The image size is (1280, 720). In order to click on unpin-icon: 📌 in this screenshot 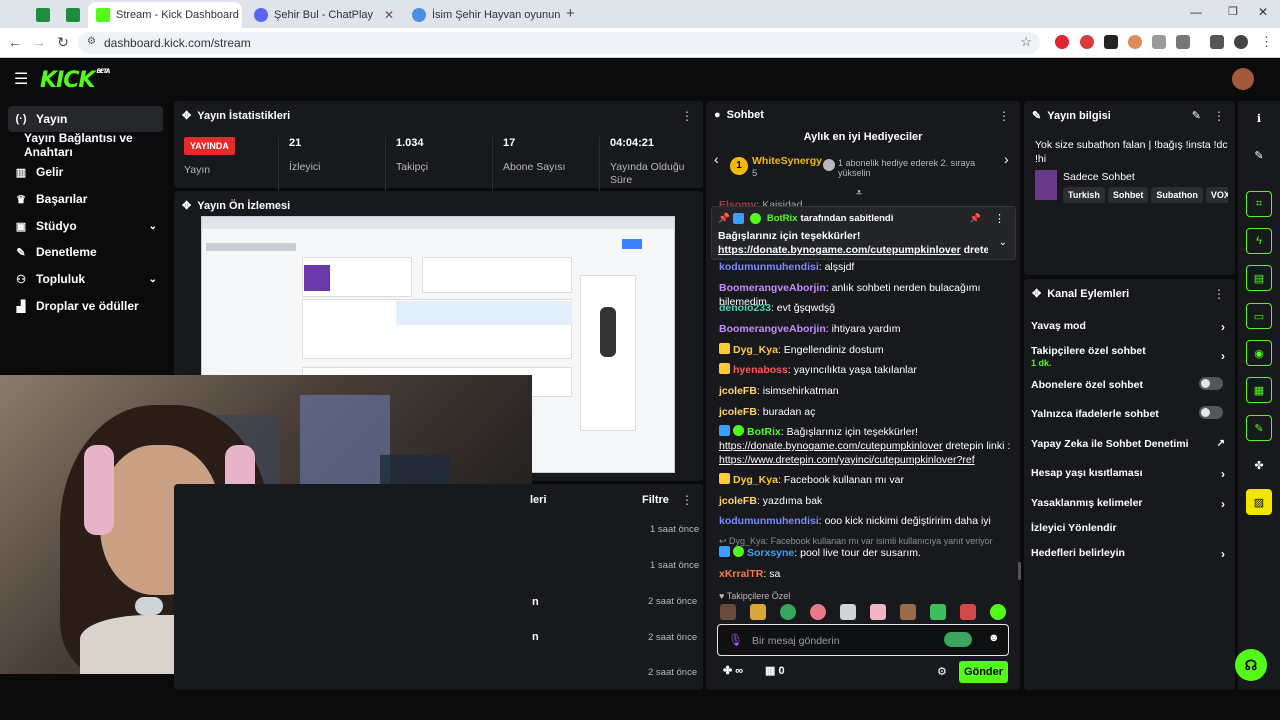, I will do `click(975, 218)`.